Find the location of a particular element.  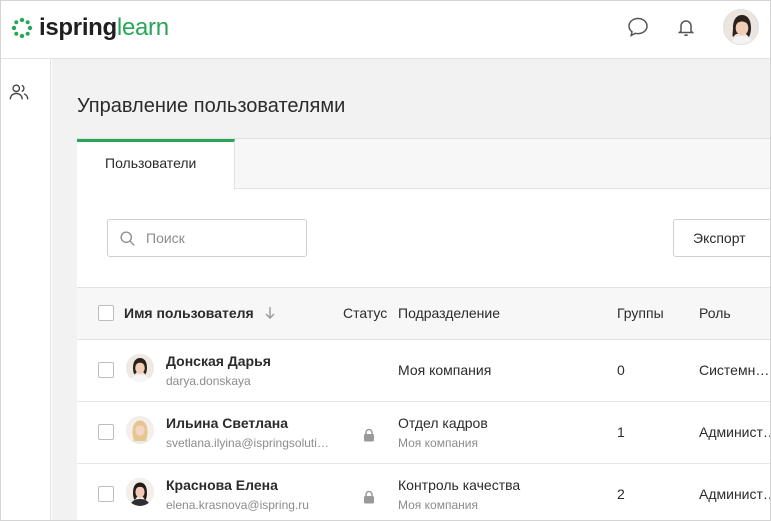

bell-icon is located at coordinates (686, 27).